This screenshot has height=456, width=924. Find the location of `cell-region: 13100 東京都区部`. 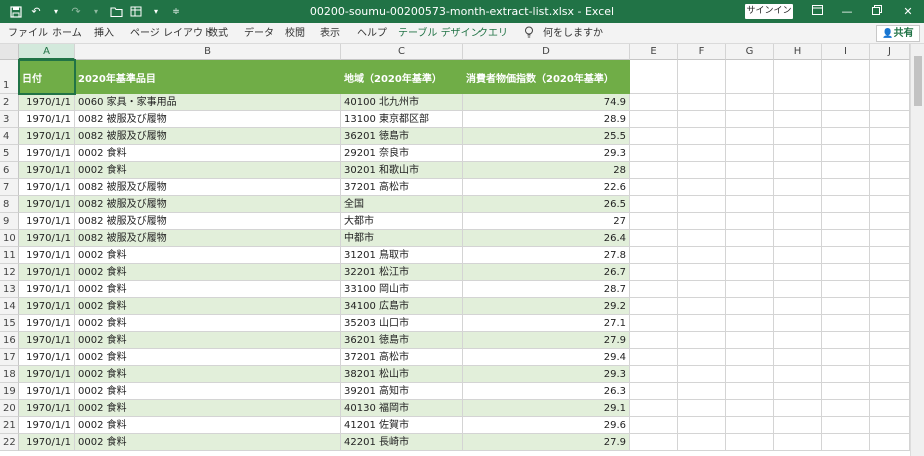

cell-region: 13100 東京都区部 is located at coordinates (402, 119).